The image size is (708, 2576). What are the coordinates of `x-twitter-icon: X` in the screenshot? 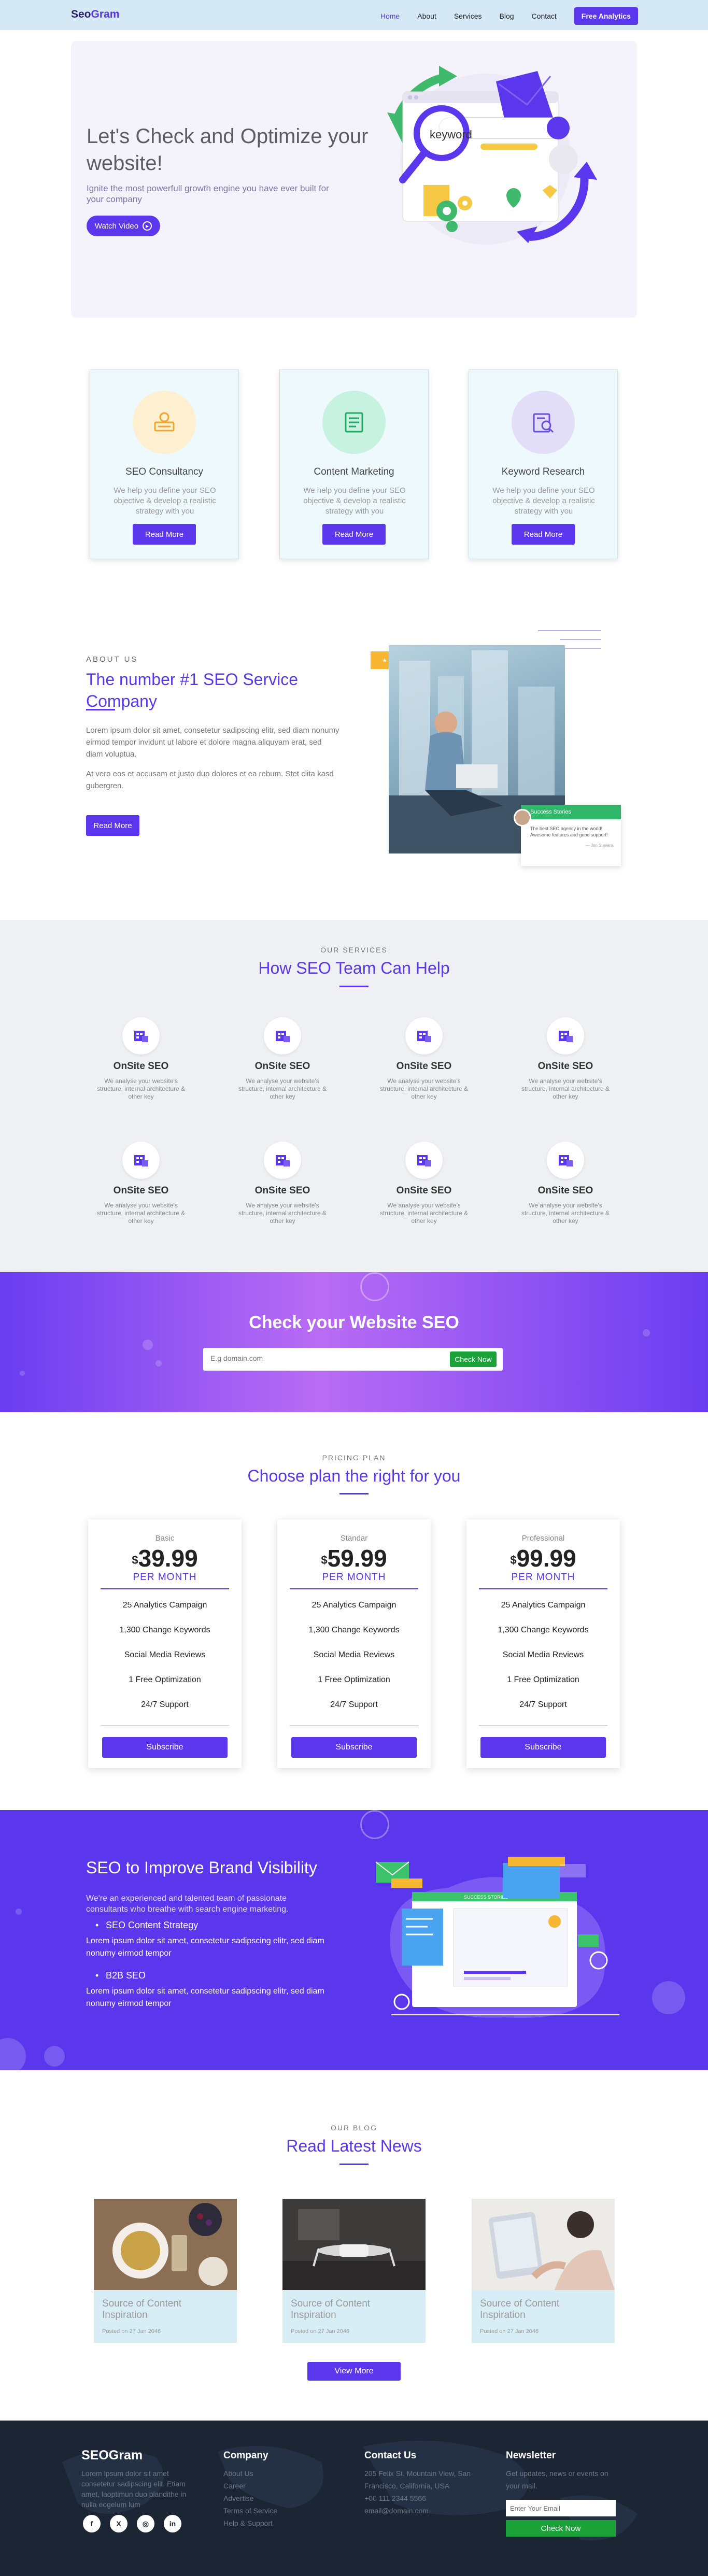 It's located at (119, 2523).